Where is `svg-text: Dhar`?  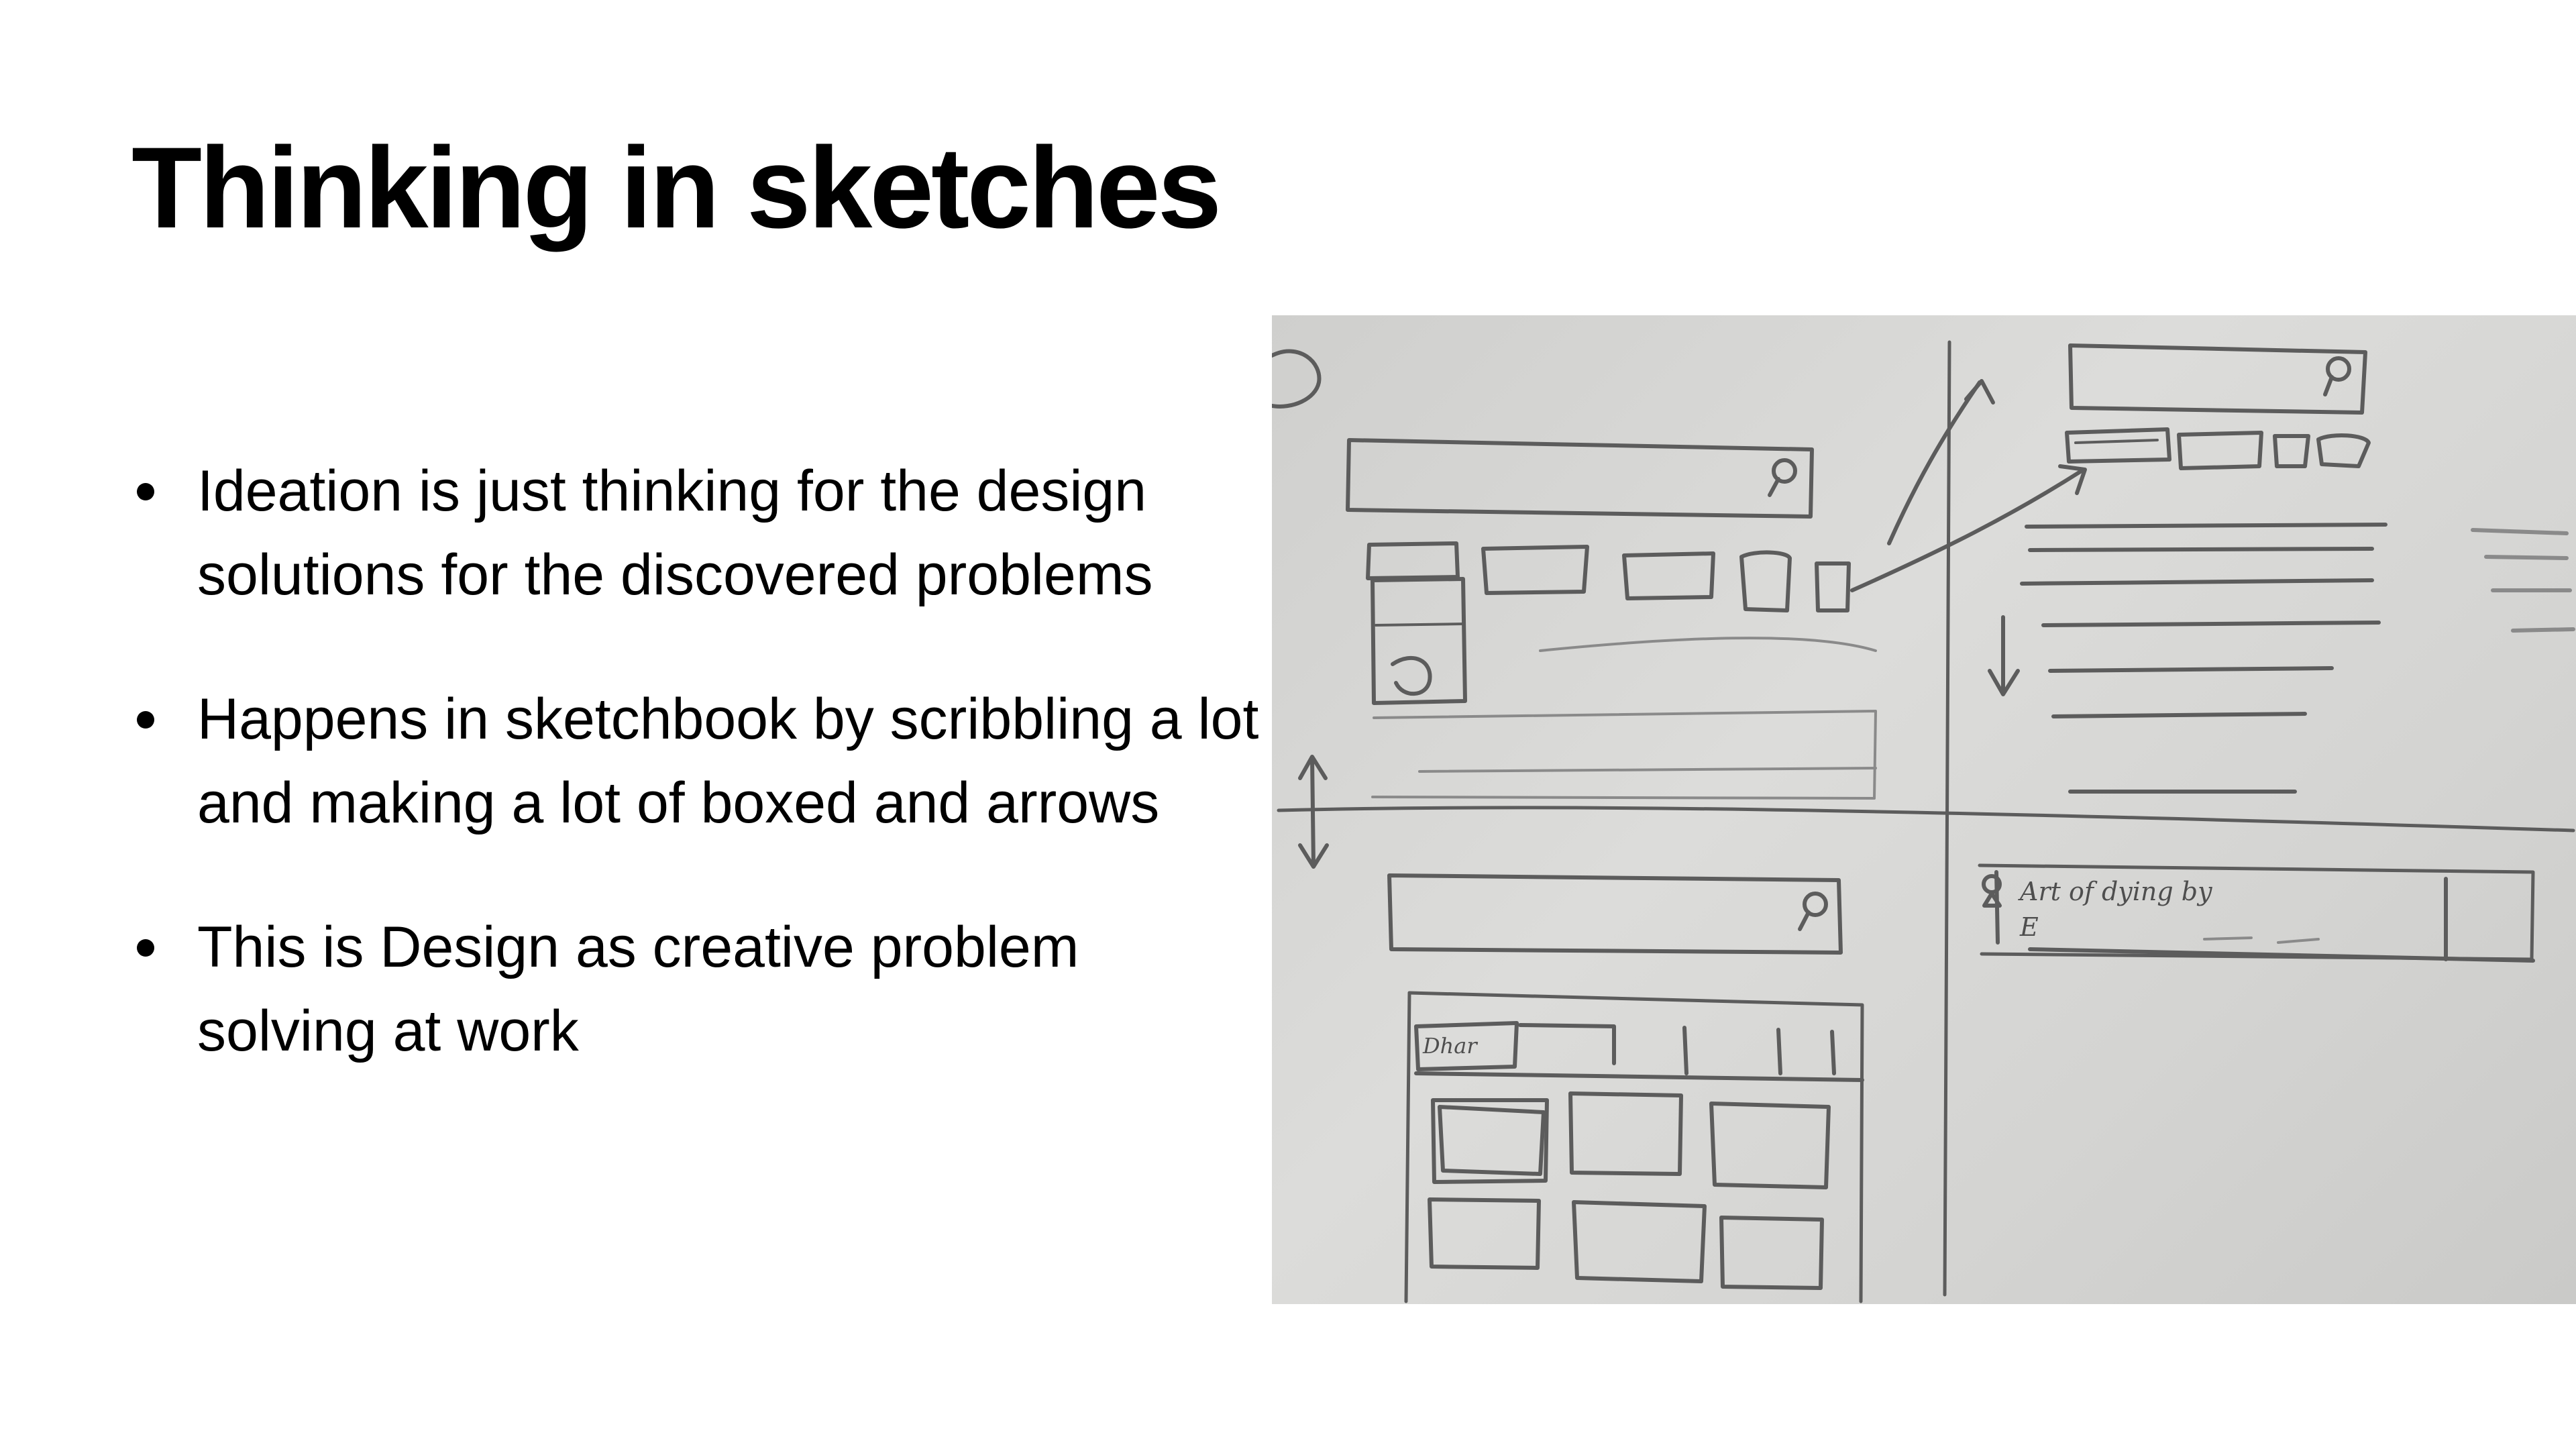
svg-text: Dhar is located at coordinates (1450, 1046).